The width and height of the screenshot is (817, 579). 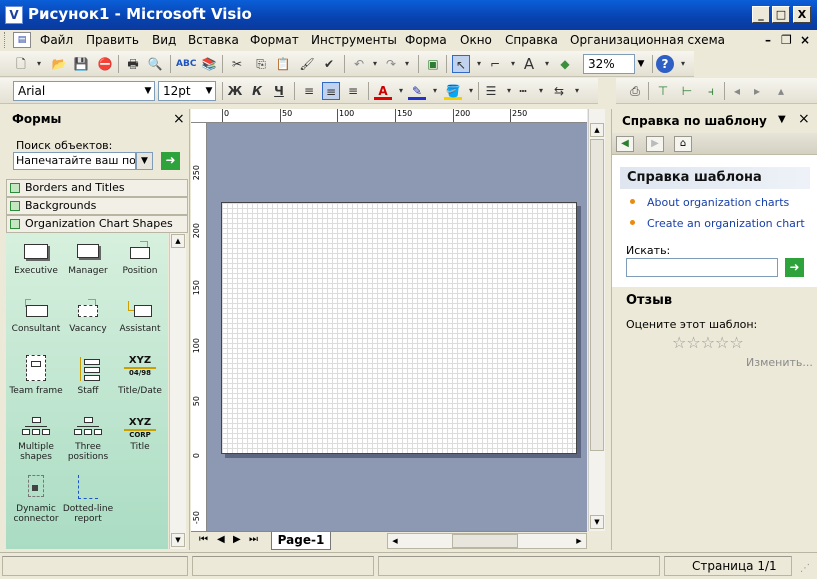 What do you see at coordinates (806, 569) in the screenshot?
I see `resize-grip-icon: ⋰` at bounding box center [806, 569].